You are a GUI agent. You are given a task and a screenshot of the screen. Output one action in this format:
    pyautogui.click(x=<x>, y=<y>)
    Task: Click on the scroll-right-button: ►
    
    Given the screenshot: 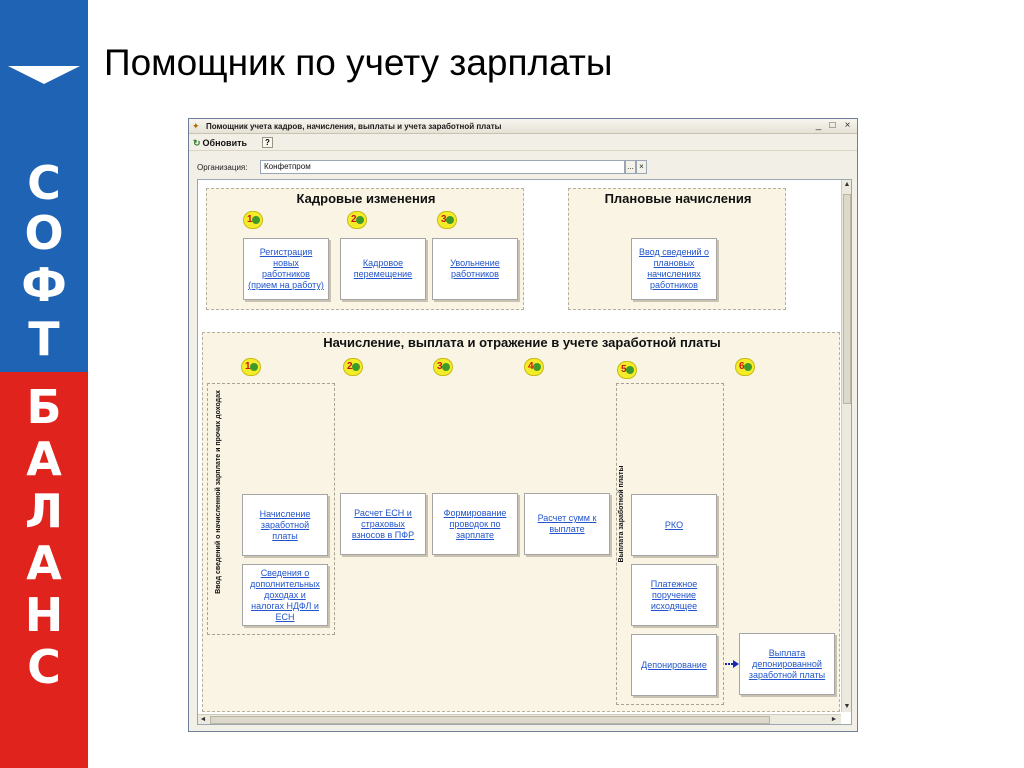 What is the action you would take?
    pyautogui.click(x=834, y=719)
    